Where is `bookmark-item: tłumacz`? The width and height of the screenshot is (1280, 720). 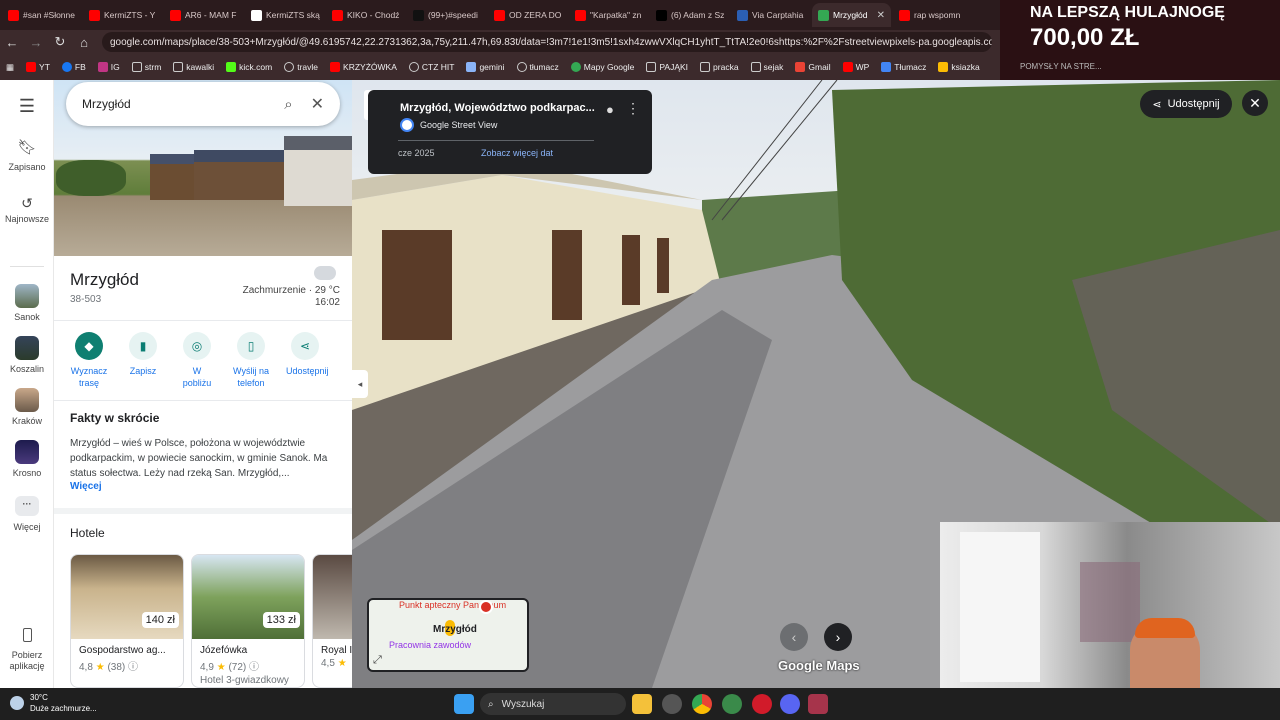
bookmark-item: tłumacz is located at coordinates (537, 67).